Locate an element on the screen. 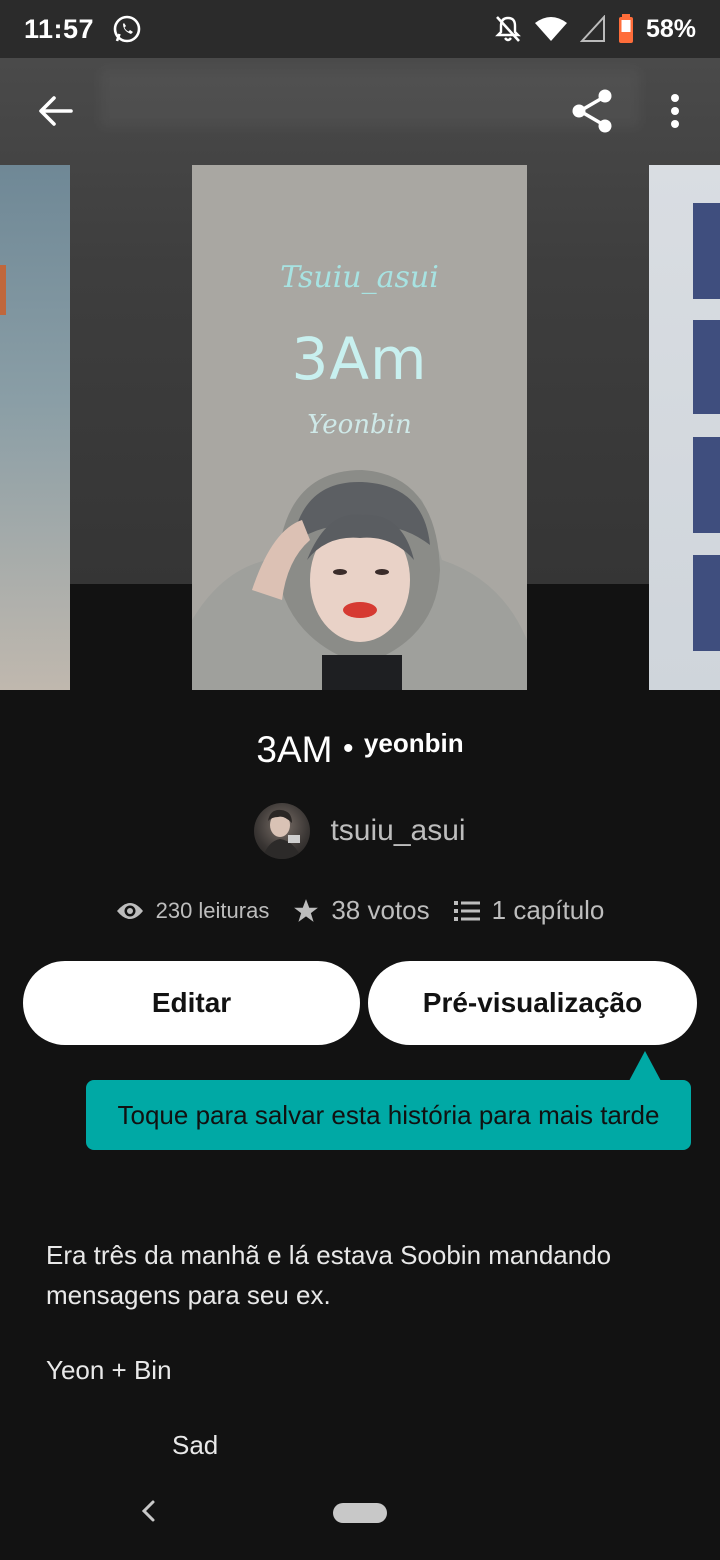 This screenshot has height=1560, width=720. eye-icon is located at coordinates (129, 910).